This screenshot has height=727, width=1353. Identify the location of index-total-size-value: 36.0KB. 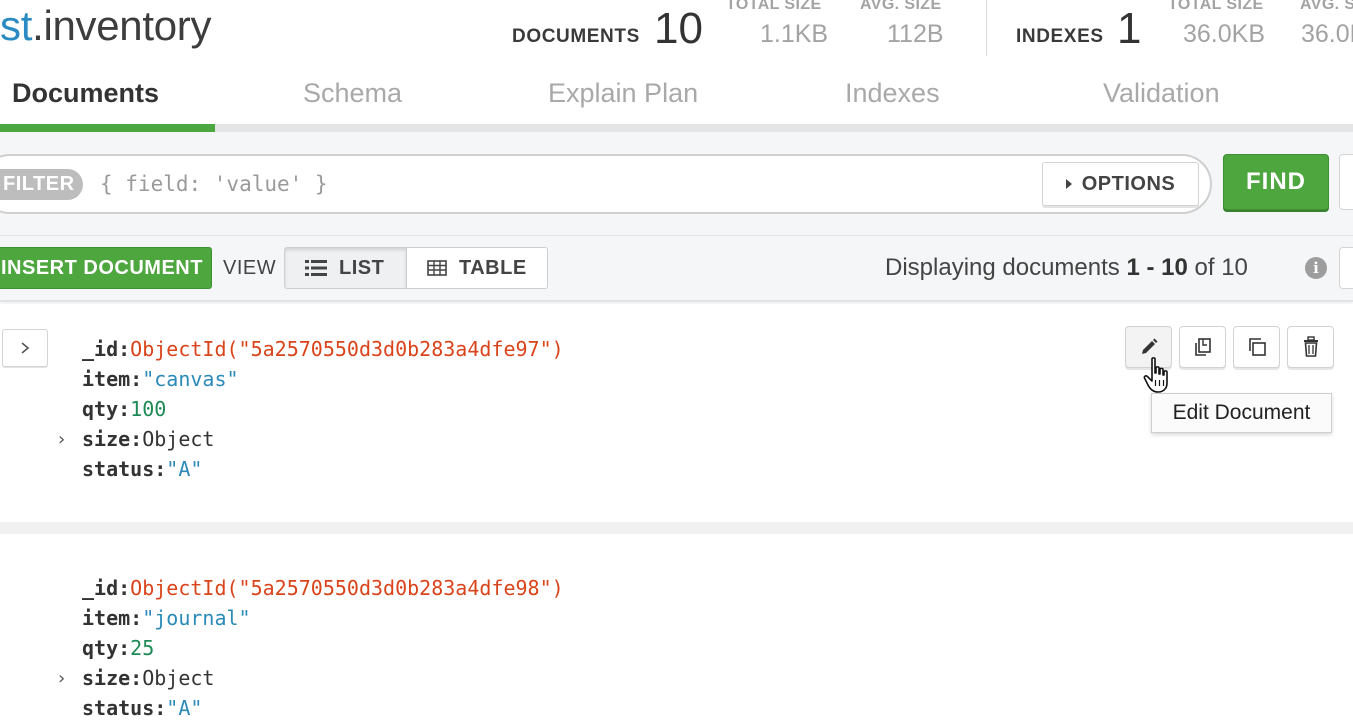
(1224, 34).